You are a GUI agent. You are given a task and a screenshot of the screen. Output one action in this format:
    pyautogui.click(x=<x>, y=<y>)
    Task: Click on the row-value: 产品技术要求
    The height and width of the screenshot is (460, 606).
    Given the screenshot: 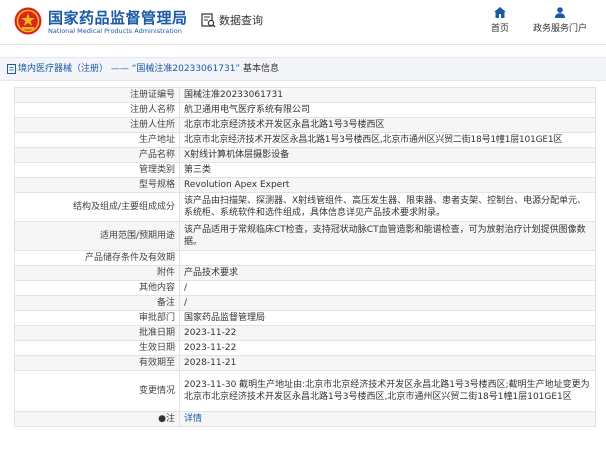 What is the action you would take?
    pyautogui.click(x=387, y=273)
    